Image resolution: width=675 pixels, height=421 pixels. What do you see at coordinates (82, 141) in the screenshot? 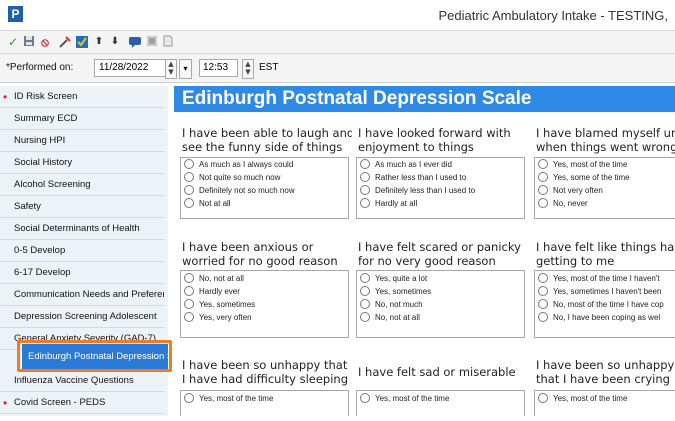
I see `sidebar-item-nursing-hpi: Nursing HPI` at bounding box center [82, 141].